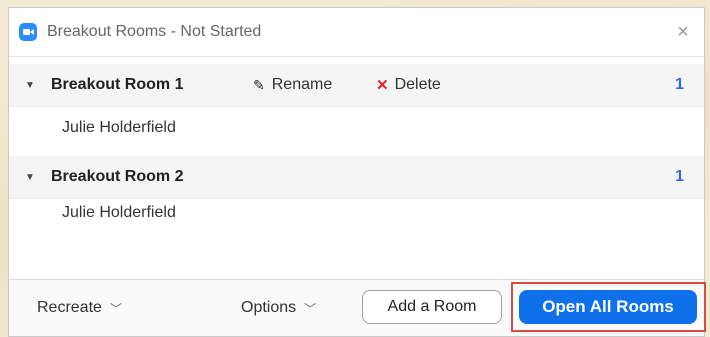 Image resolution: width=710 pixels, height=337 pixels. What do you see at coordinates (356, 32) in the screenshot?
I see `title-bar: Breakout Rooms - Not Started ×` at bounding box center [356, 32].